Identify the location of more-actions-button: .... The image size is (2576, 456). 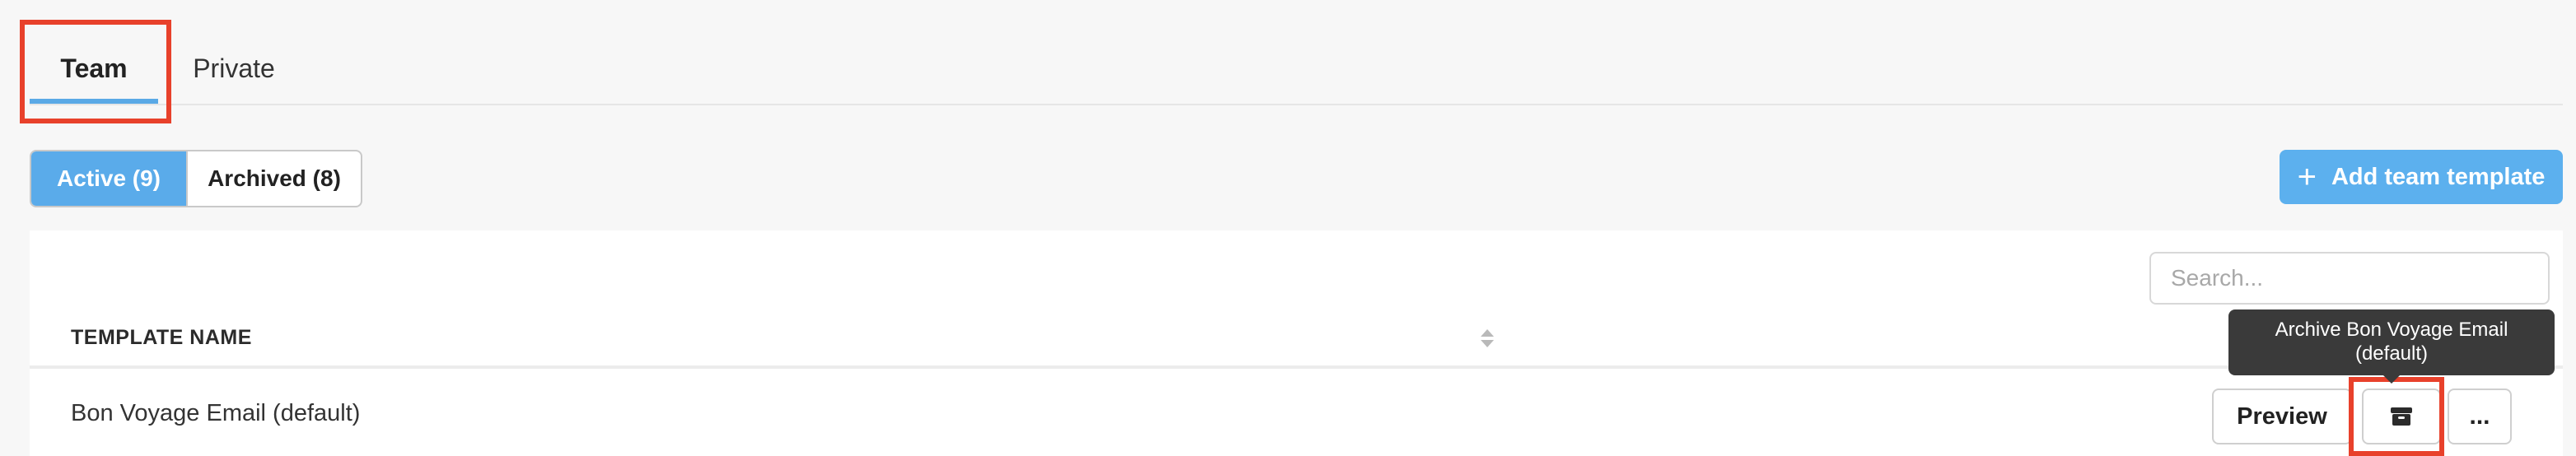
(2480, 416).